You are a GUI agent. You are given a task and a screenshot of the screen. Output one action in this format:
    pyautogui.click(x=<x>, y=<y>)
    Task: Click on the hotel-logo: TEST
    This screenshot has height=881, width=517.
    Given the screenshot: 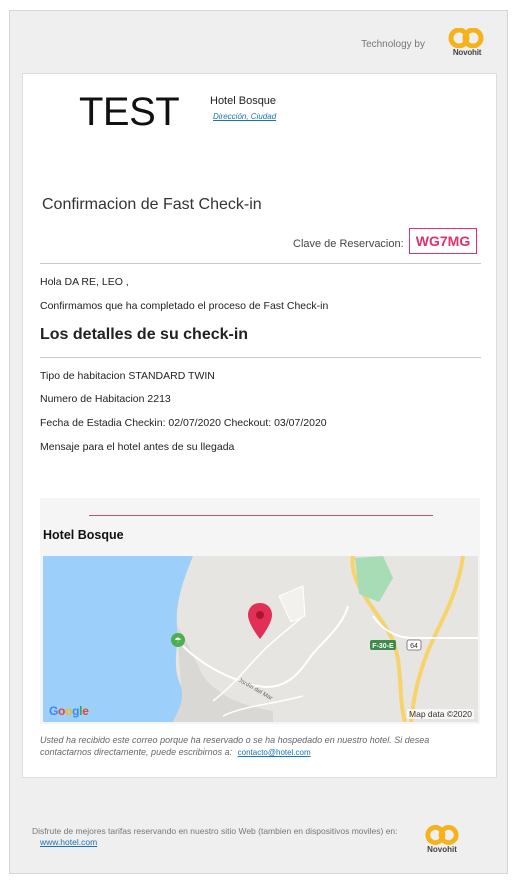 What is the action you would take?
    pyautogui.click(x=129, y=112)
    